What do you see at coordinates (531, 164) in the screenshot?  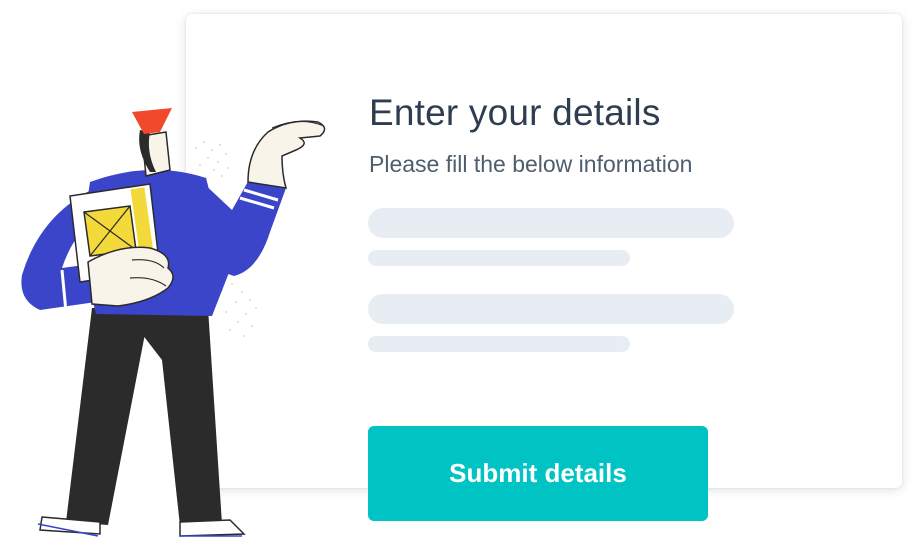 I see `form-subtitle: Please fill the below information` at bounding box center [531, 164].